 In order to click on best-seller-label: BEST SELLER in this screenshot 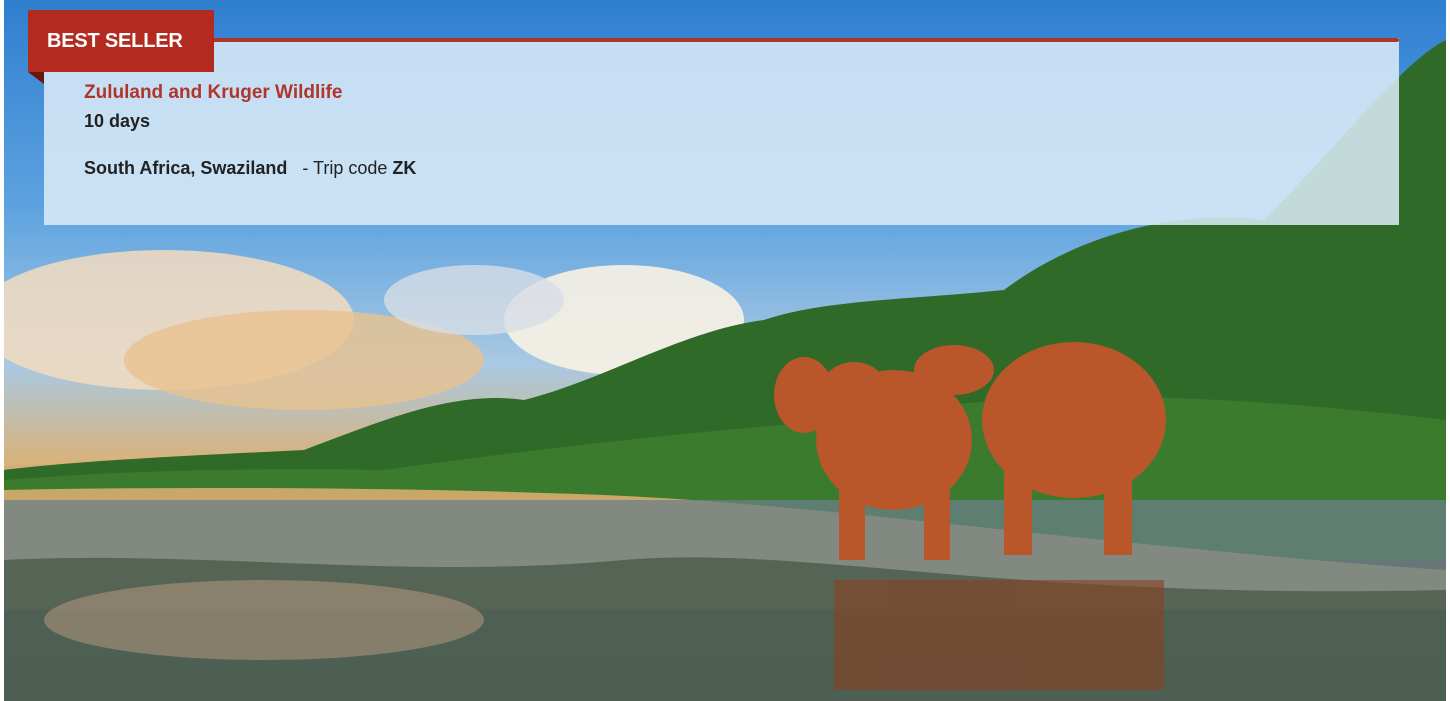, I will do `click(115, 40)`.